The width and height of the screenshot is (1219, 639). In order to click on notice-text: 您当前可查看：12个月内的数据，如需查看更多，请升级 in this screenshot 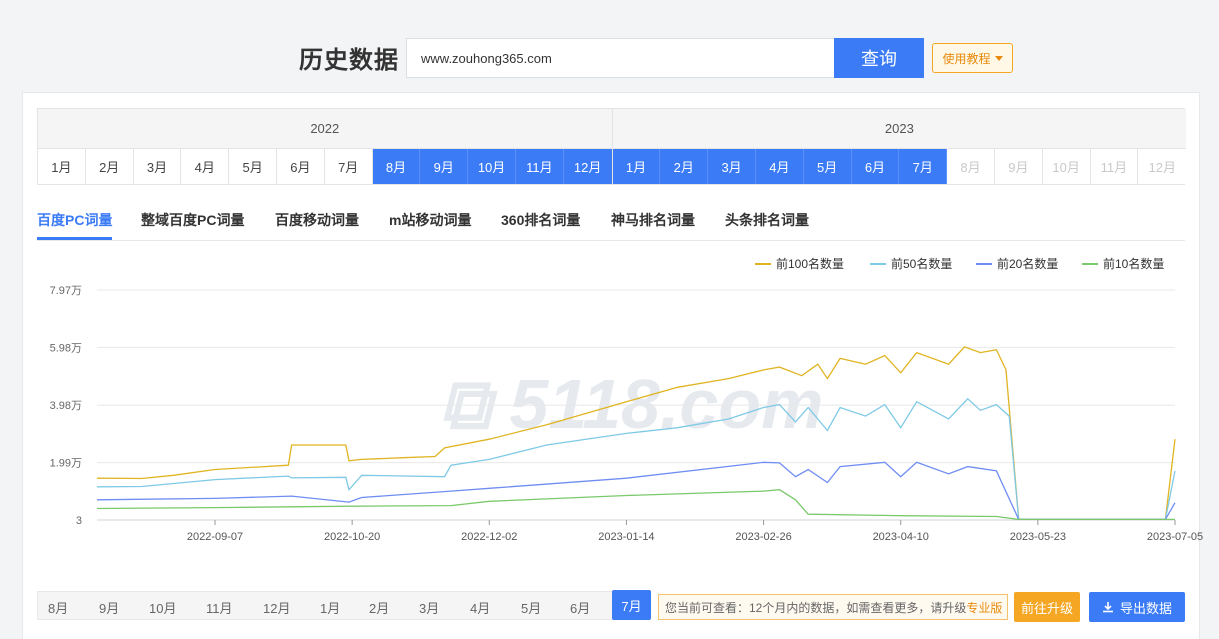, I will do `click(816, 607)`.